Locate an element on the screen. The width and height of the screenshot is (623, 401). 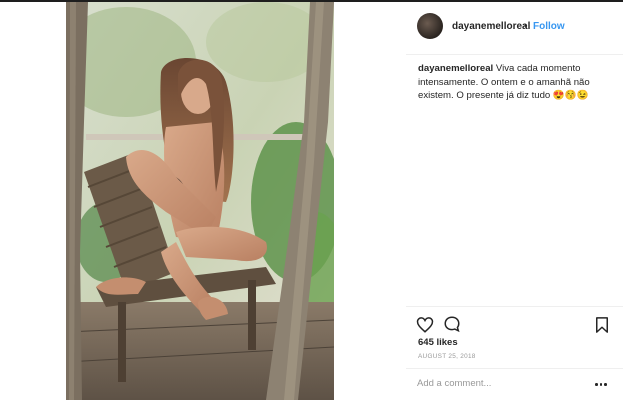
caption-emojis: 😍😚😉 is located at coordinates (570, 95).